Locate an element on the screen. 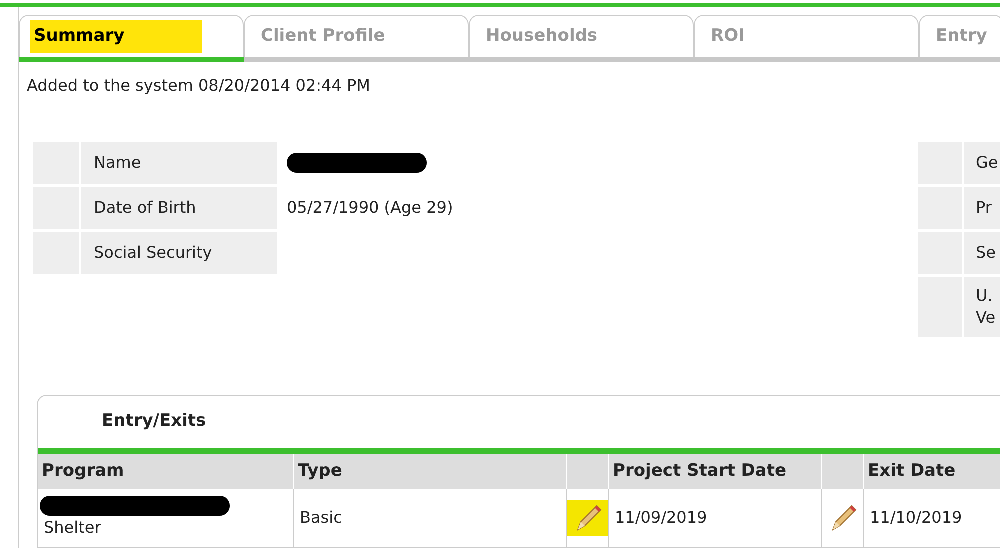  column-header: Exit Date is located at coordinates (932, 471).